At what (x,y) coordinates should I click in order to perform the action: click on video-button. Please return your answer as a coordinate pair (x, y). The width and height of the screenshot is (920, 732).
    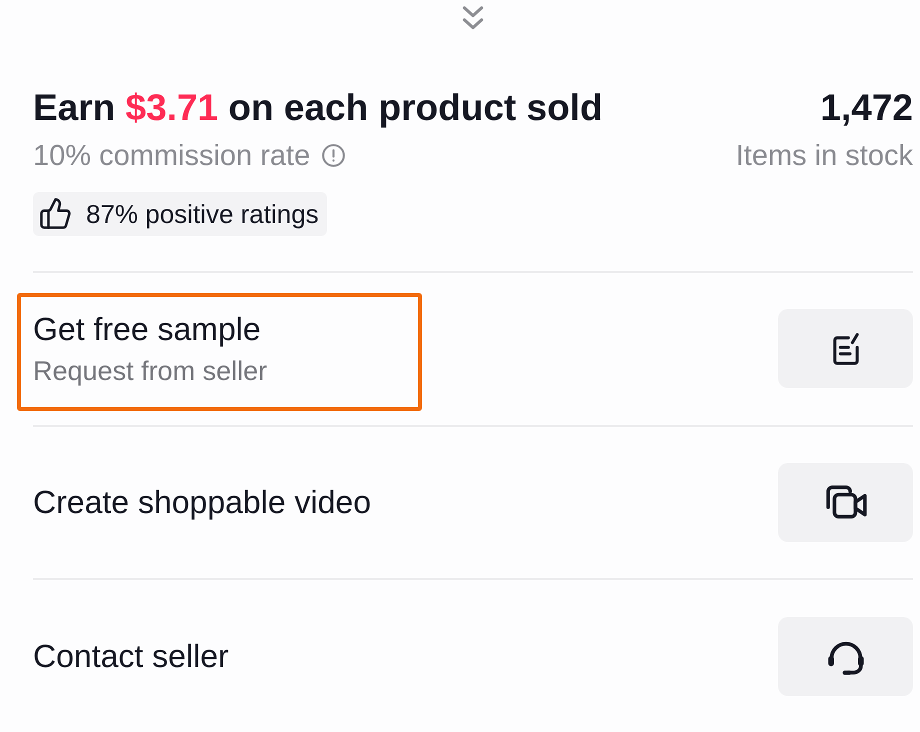
    Looking at the image, I should click on (845, 502).